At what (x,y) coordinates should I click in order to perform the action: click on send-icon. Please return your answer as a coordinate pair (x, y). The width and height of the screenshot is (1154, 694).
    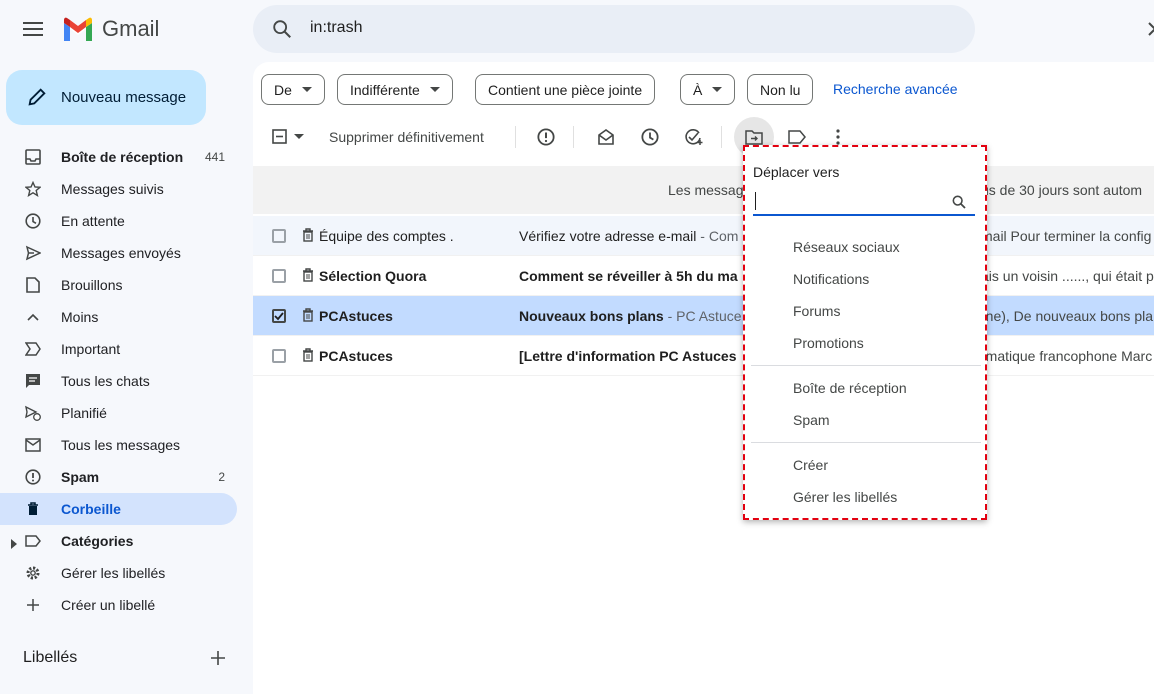
    Looking at the image, I should click on (33, 253).